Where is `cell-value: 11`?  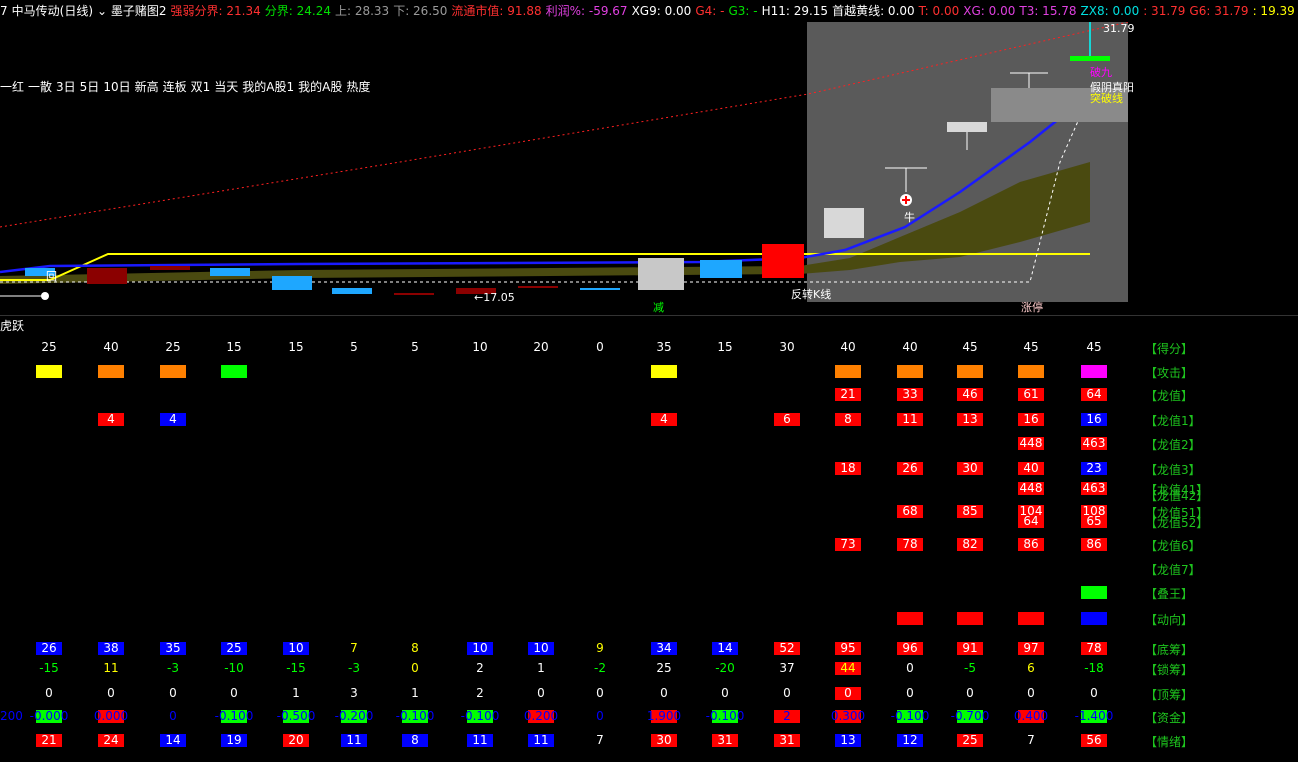
cell-value: 11 is located at coordinates (111, 668).